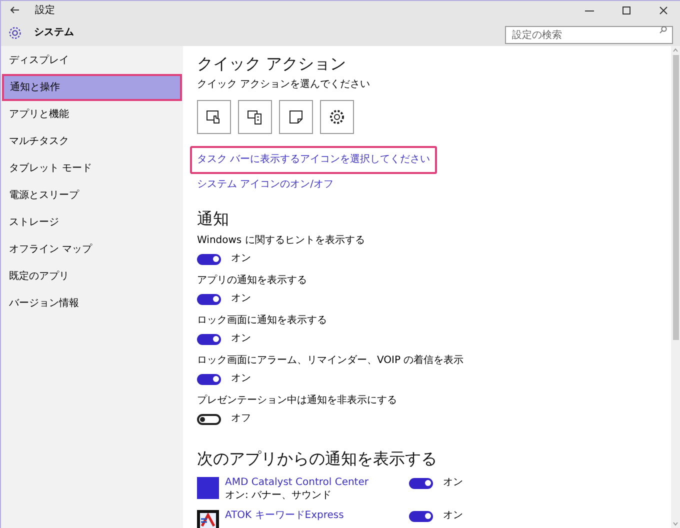 This screenshot has width=680, height=528. Describe the element at coordinates (315, 516) in the screenshot. I see `app-name: ATOK キーワードExpress` at that location.